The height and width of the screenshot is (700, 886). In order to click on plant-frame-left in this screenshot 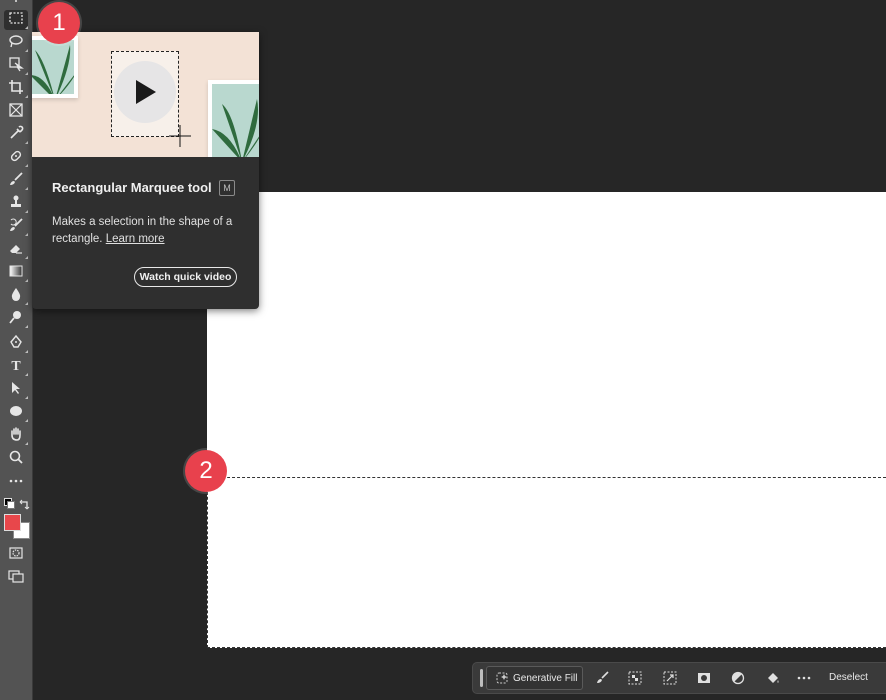, I will do `click(55, 67)`.